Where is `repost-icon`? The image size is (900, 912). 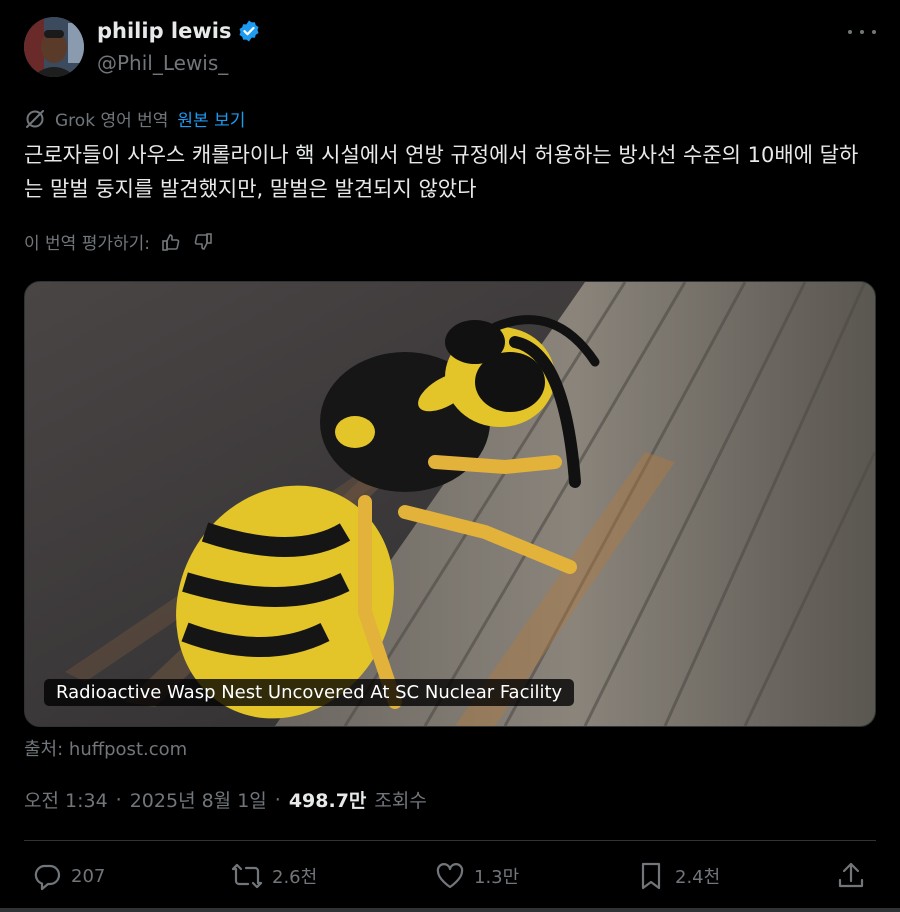
repost-icon is located at coordinates (247, 876).